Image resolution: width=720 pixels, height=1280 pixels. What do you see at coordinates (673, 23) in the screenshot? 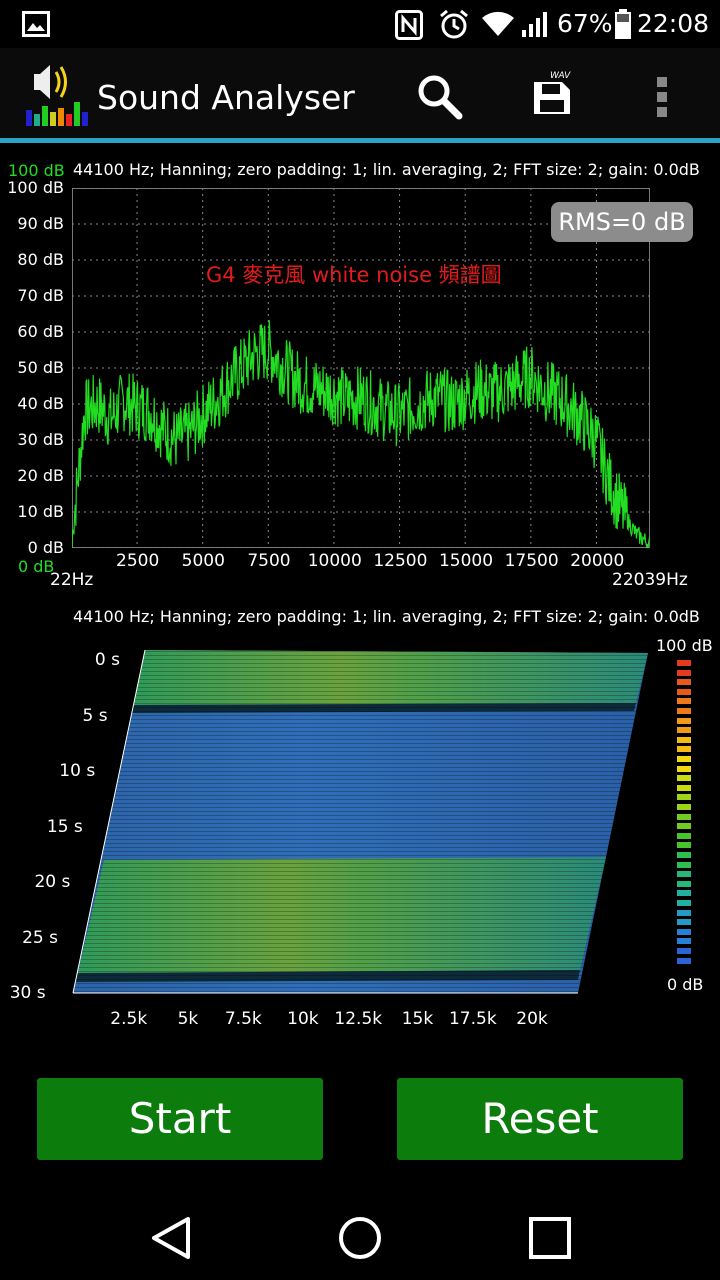
I see `clock-time: 22:08` at bounding box center [673, 23].